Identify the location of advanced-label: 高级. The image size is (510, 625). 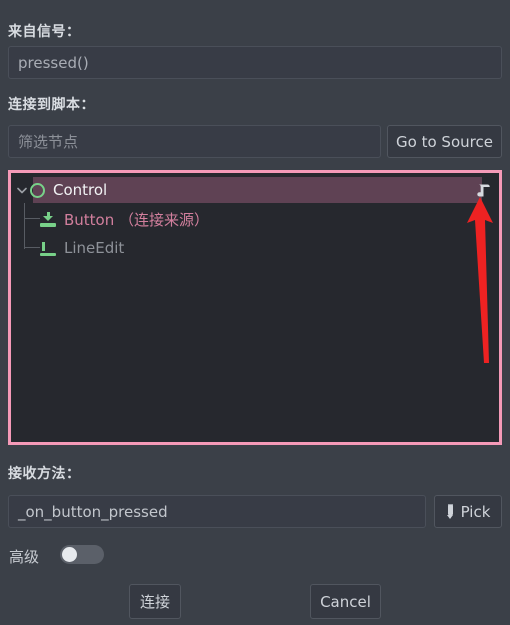
(24, 557).